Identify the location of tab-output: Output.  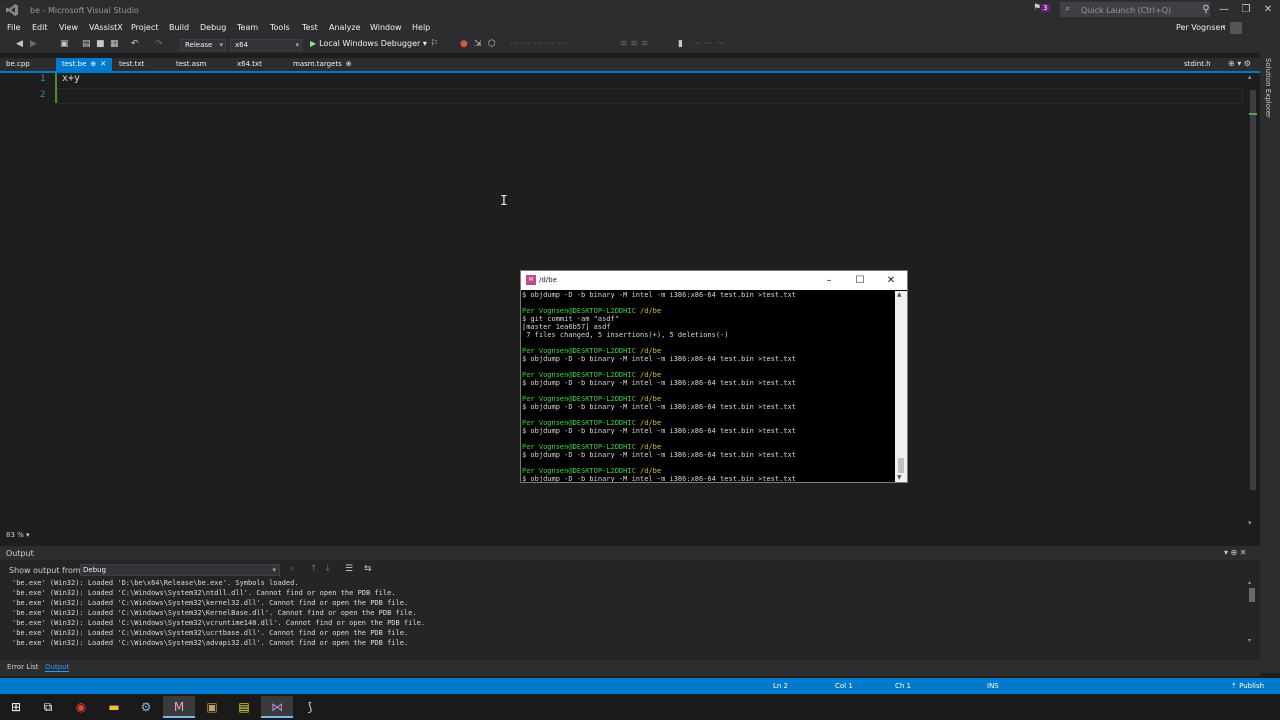
(57, 667).